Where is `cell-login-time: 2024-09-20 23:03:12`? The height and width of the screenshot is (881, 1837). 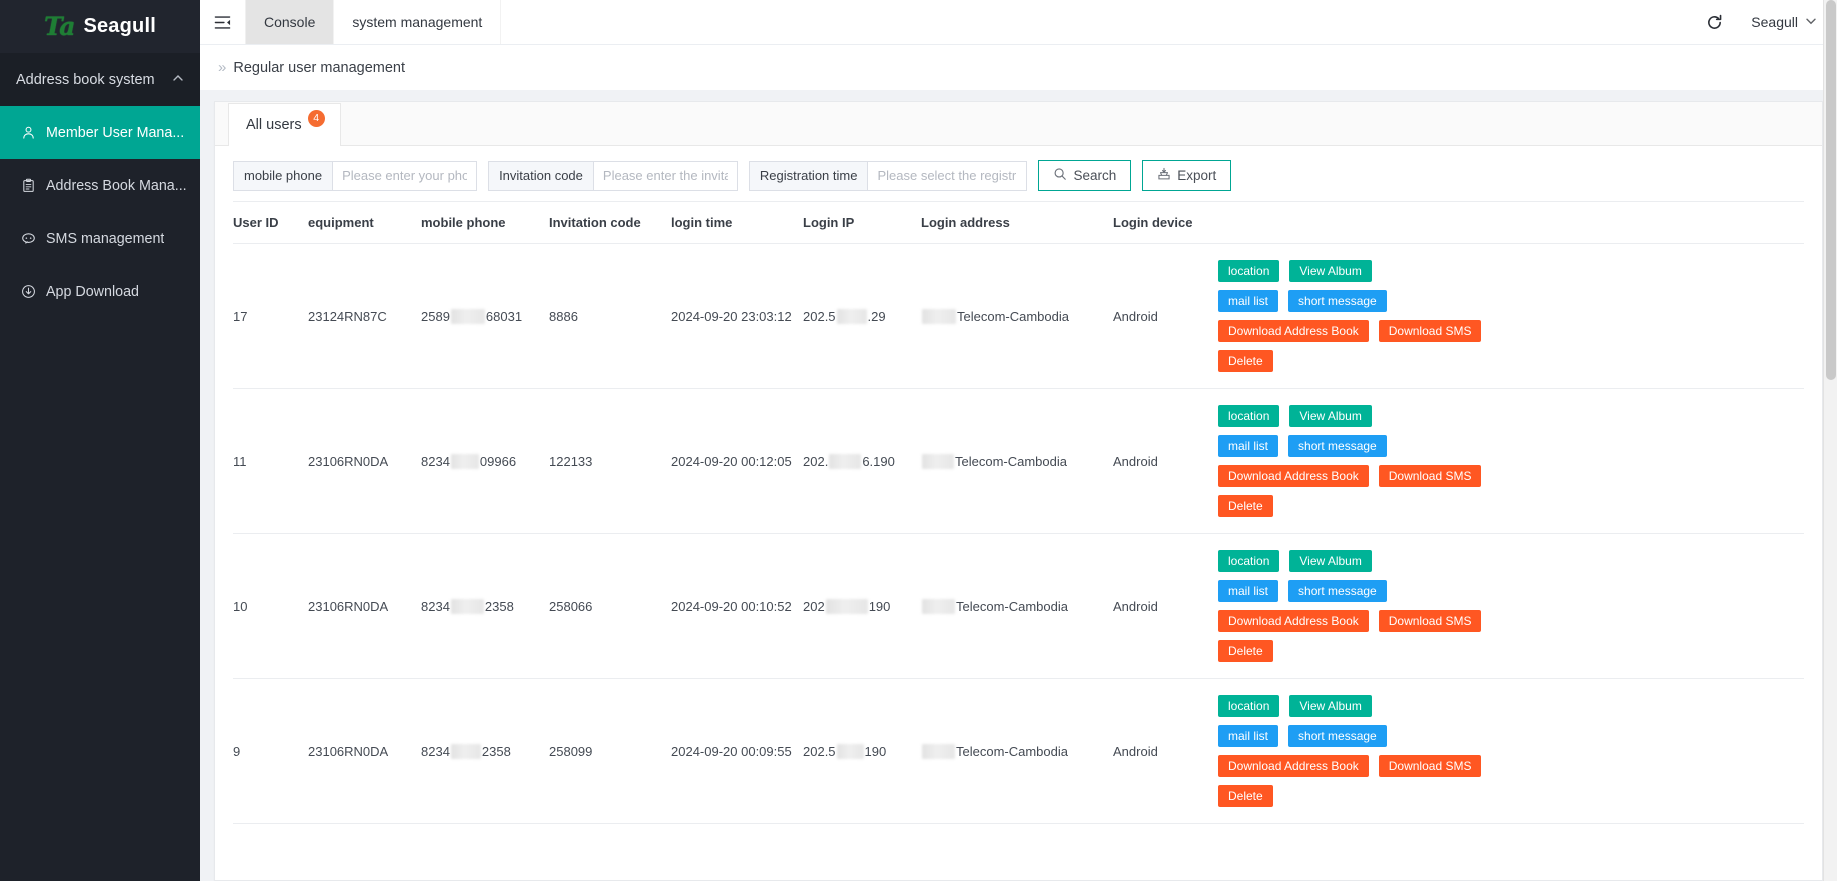 cell-login-time: 2024-09-20 23:03:12 is located at coordinates (737, 316).